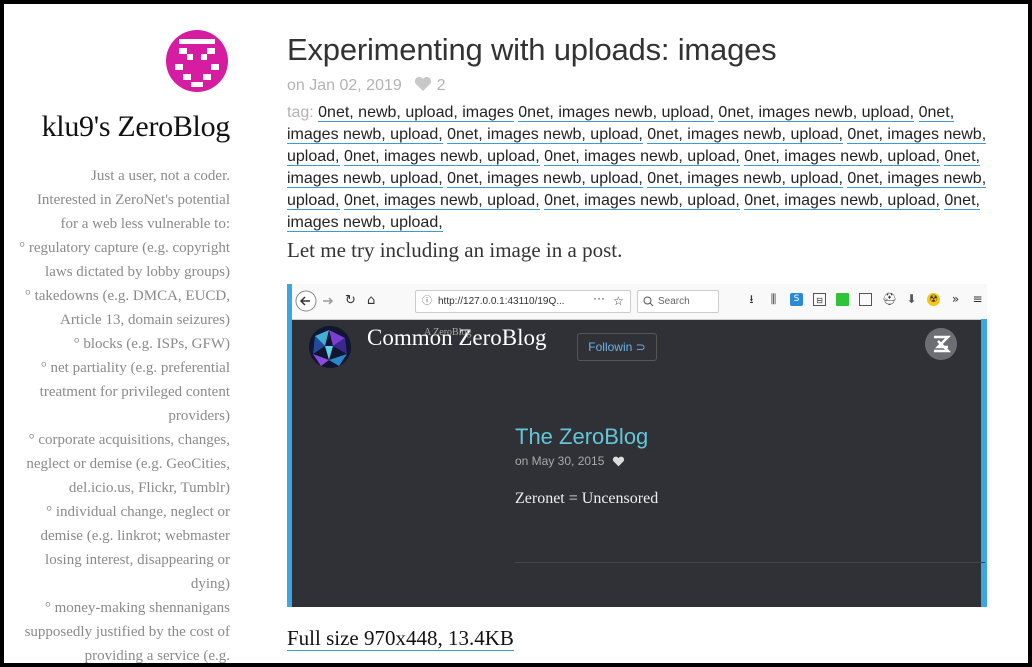  I want to click on more-icon: ···, so click(599, 298).